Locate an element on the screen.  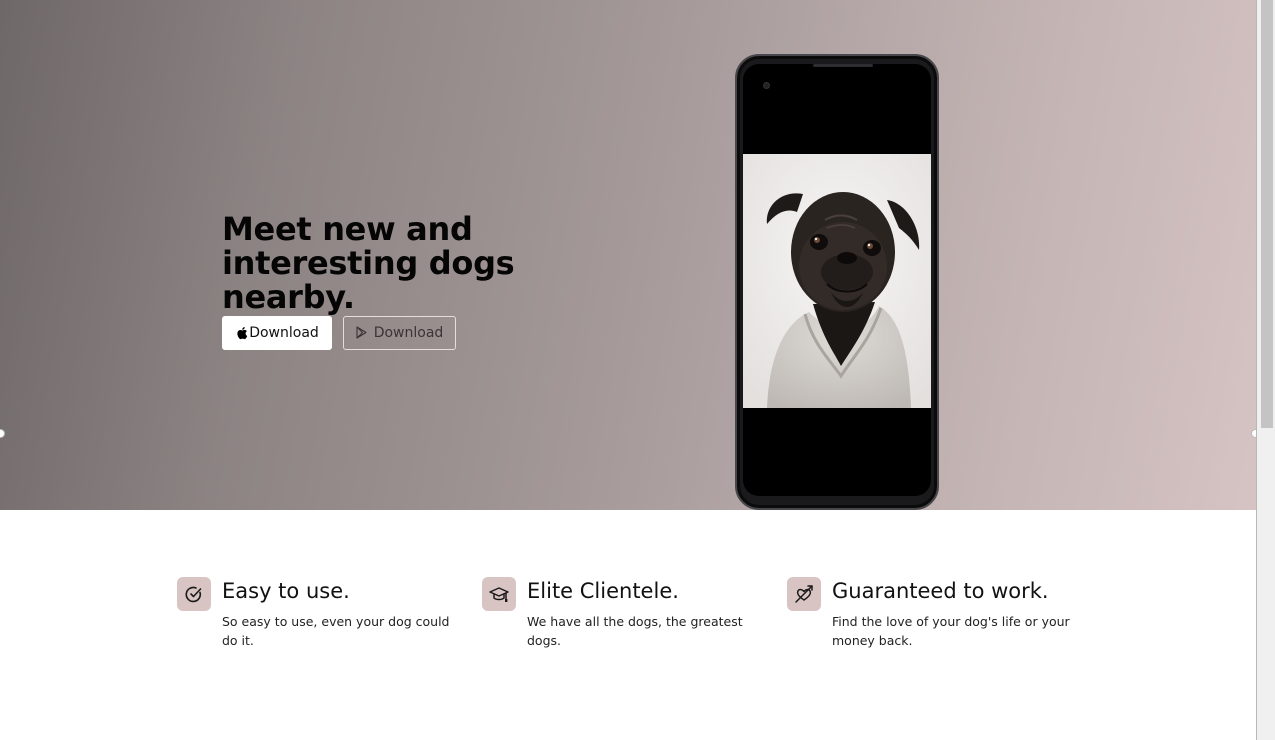
feature-title: Easy to use. is located at coordinates (286, 591).